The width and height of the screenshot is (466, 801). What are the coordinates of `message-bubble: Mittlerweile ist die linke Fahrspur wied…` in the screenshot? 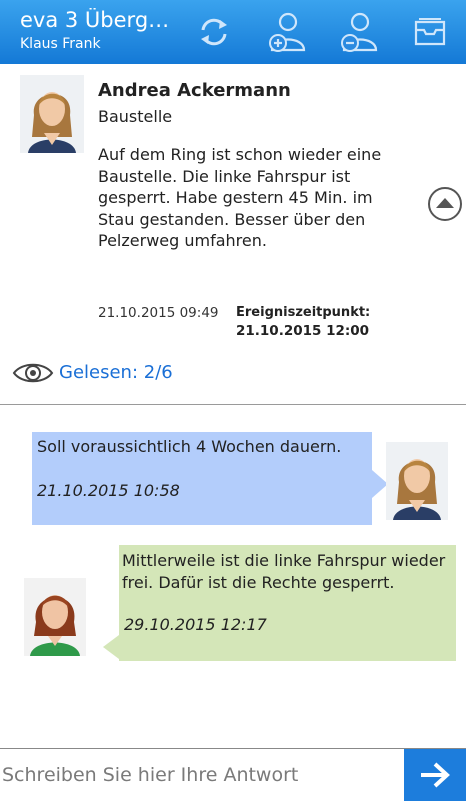 It's located at (279, 603).